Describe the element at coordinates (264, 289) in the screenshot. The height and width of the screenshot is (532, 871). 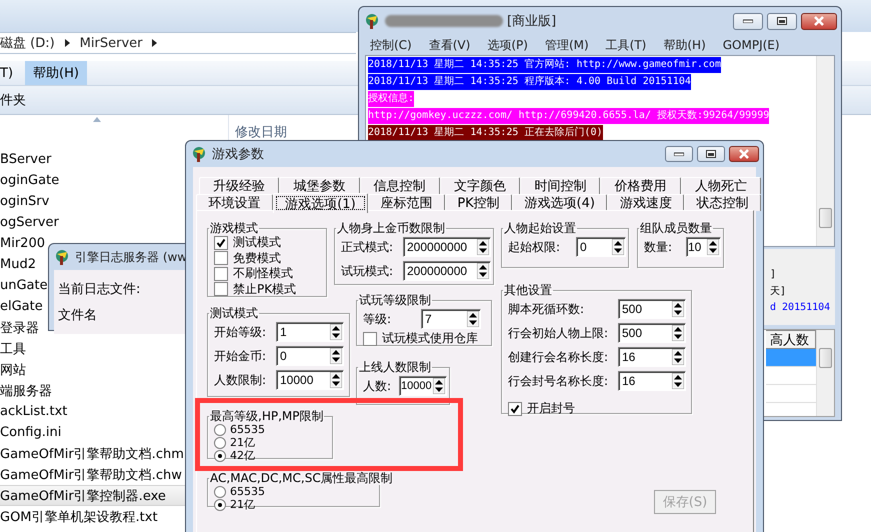
I see `checkbox-label: 禁止PK模式` at that location.